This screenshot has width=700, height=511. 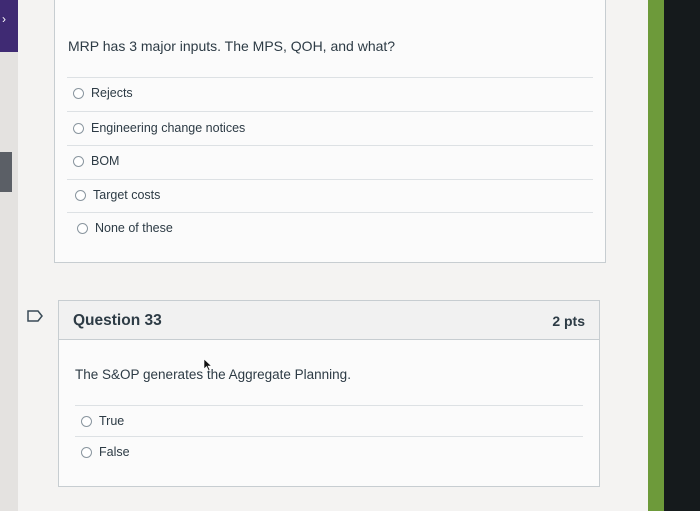 I want to click on answer-option-false: False, so click(x=105, y=452).